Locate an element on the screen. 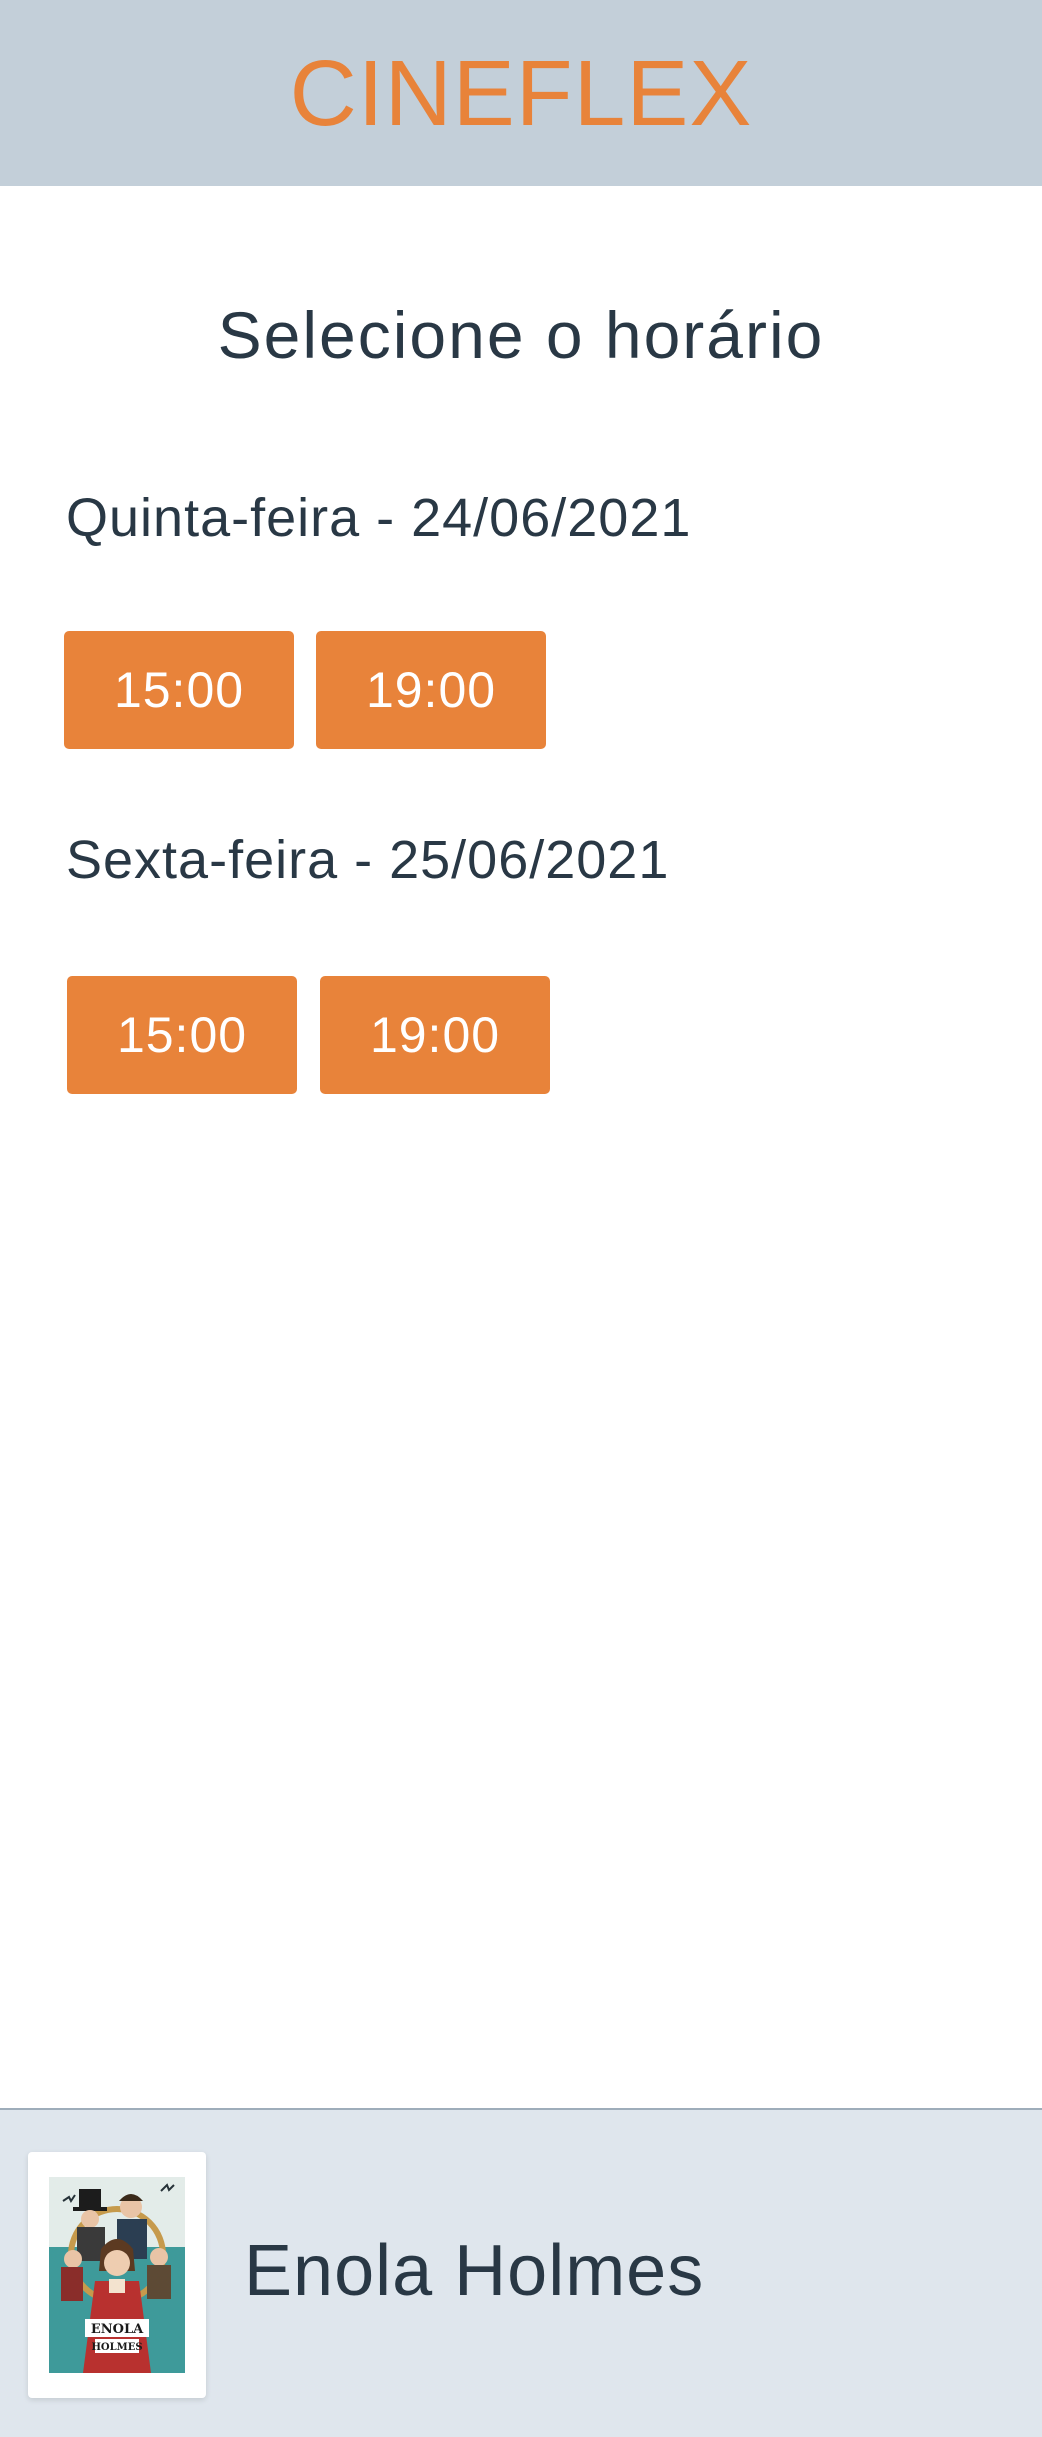 Image resolution: width=1042 pixels, height=2437 pixels. selected-movie-footer: ENOLA HOLMES Enola Holmes is located at coordinates (521, 2272).